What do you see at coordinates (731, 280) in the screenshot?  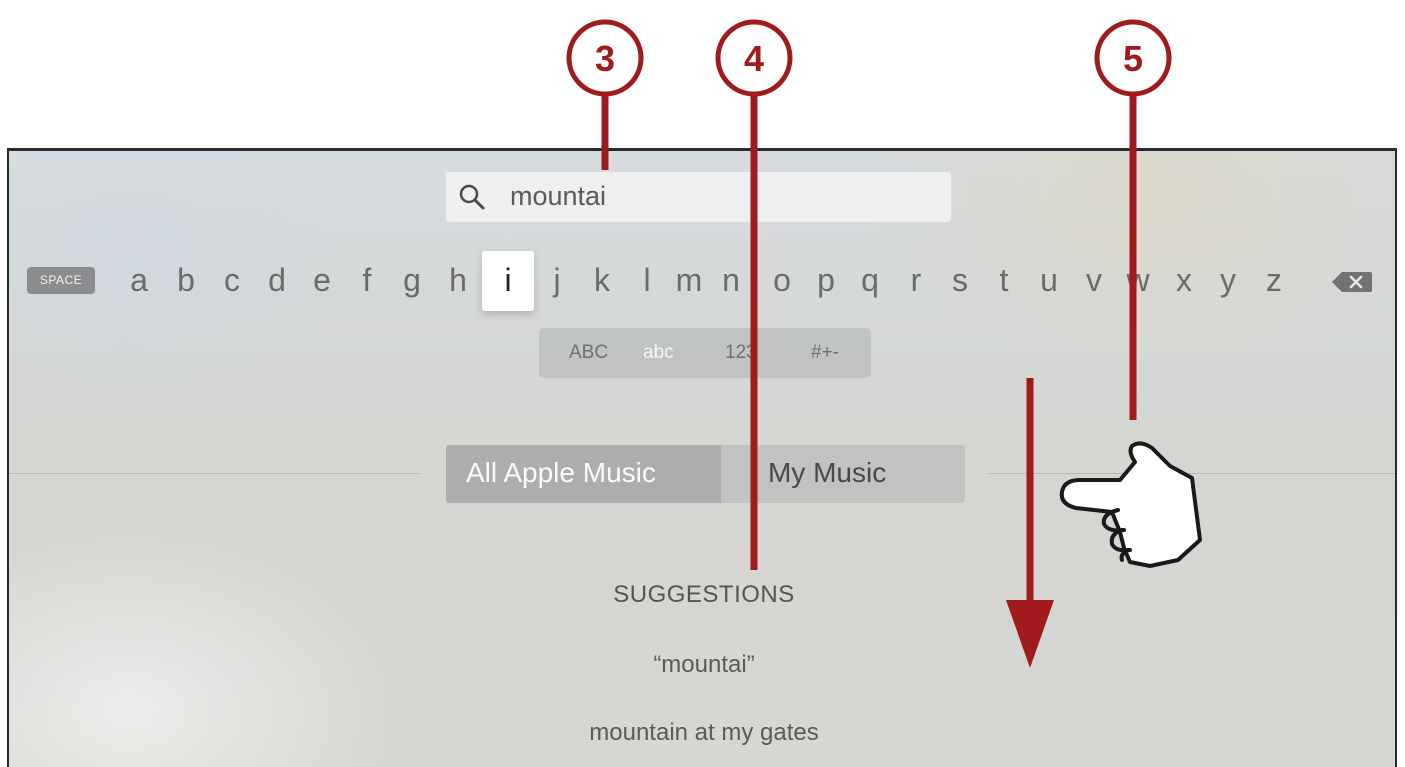 I see `key-n: n` at bounding box center [731, 280].